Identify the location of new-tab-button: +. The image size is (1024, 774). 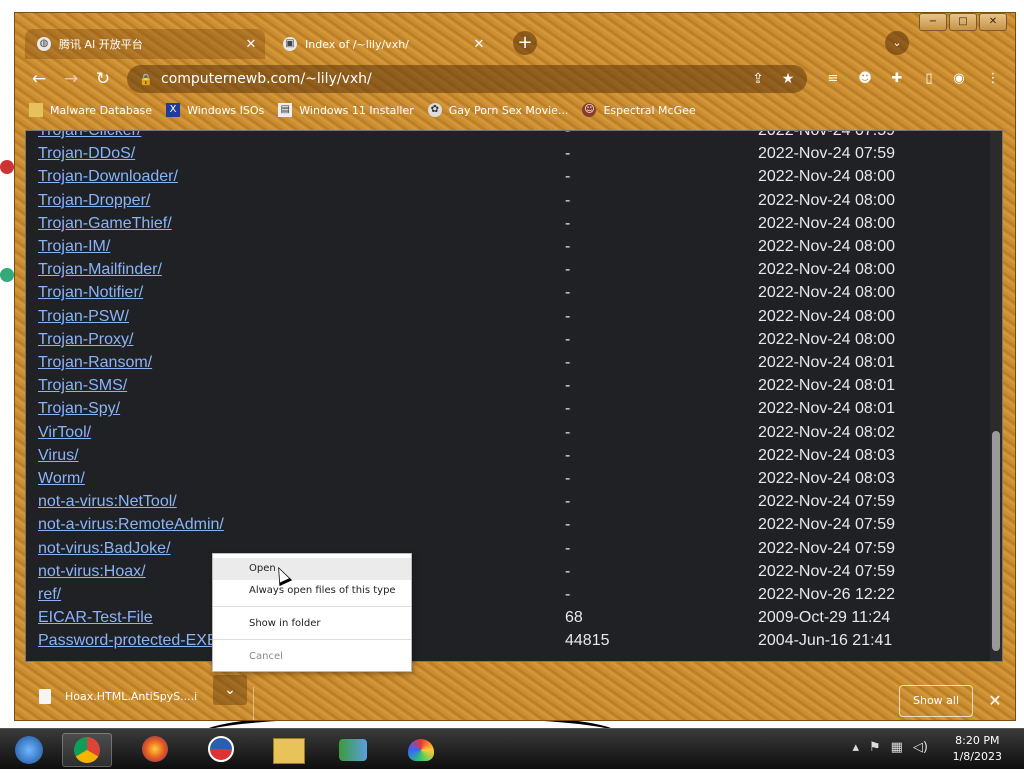
(525, 43).